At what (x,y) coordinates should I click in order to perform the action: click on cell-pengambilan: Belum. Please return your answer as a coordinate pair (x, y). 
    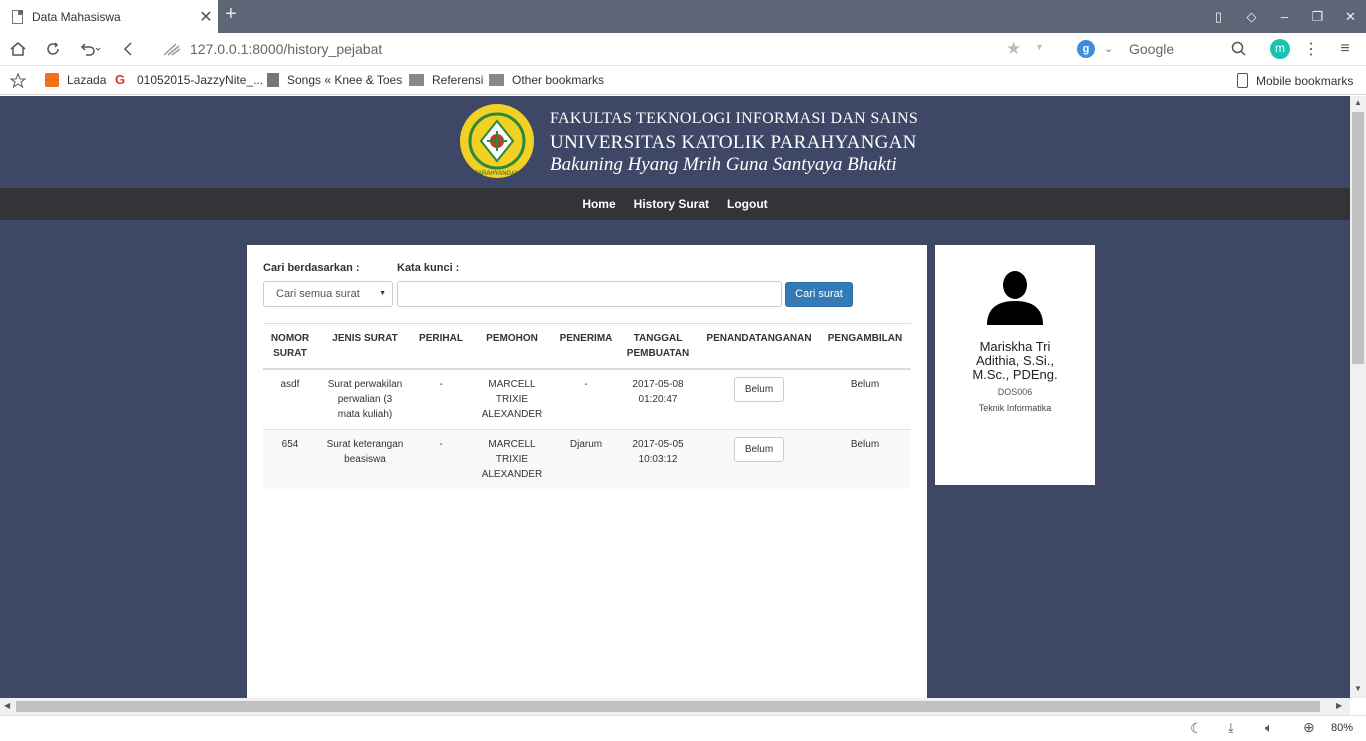
    Looking at the image, I should click on (865, 399).